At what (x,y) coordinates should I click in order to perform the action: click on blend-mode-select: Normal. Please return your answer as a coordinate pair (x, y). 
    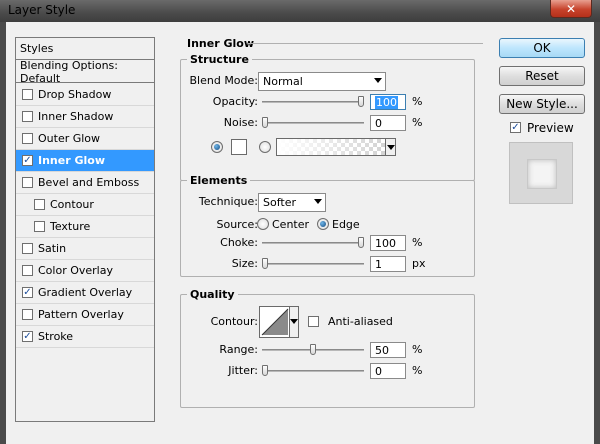
    Looking at the image, I should click on (322, 81).